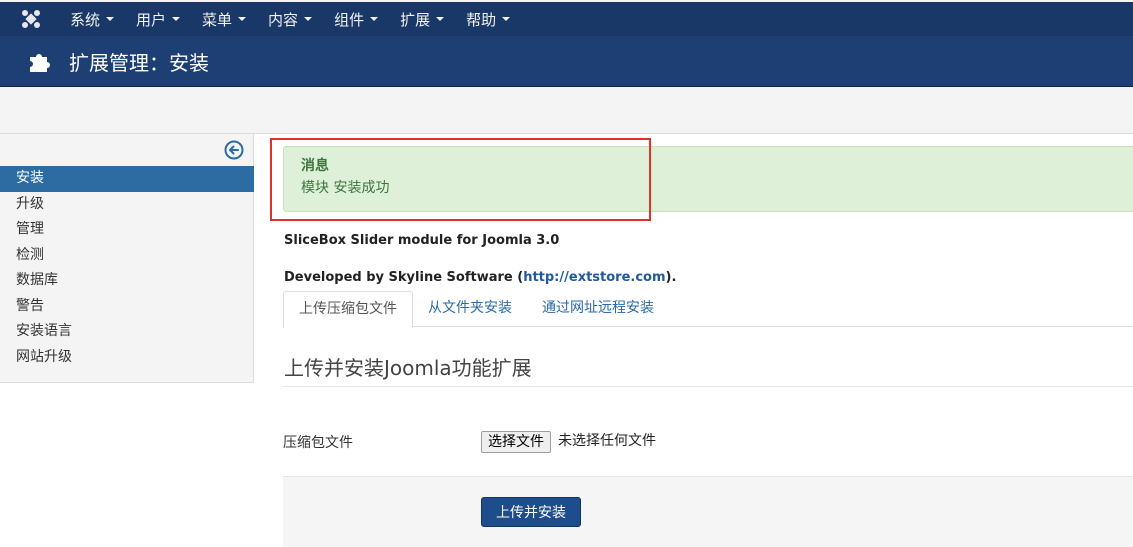  Describe the element at coordinates (31, 19) in the screenshot. I see `joomla-logo-icon` at that location.